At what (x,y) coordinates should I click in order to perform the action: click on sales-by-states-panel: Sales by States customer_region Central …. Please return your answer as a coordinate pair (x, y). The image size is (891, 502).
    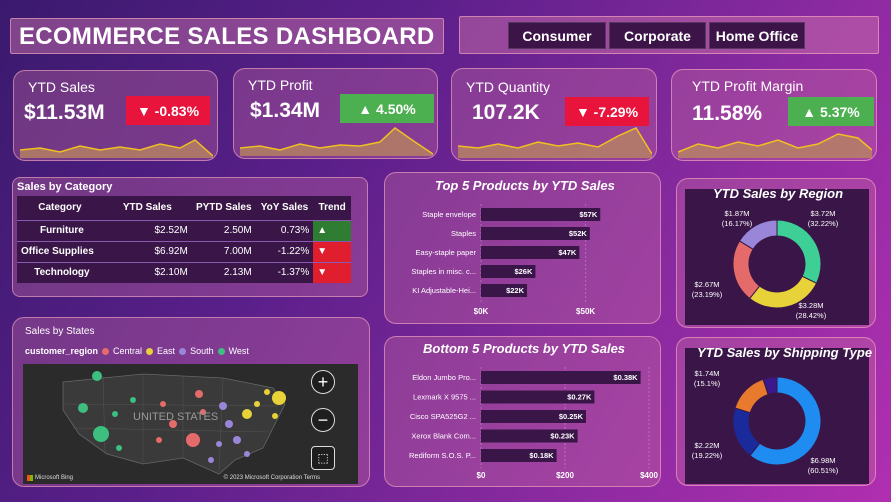
    Looking at the image, I should click on (191, 402).